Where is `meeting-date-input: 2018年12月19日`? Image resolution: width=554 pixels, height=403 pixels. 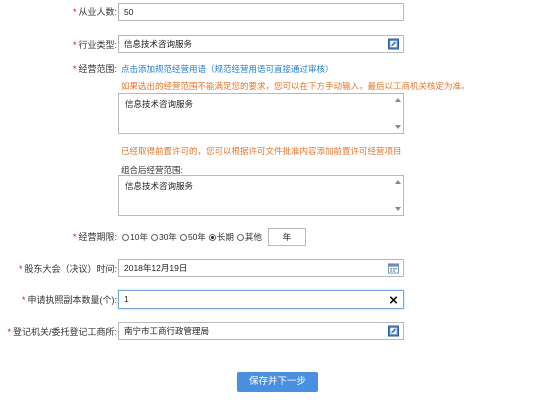 meeting-date-input: 2018年12月19日 is located at coordinates (261, 268).